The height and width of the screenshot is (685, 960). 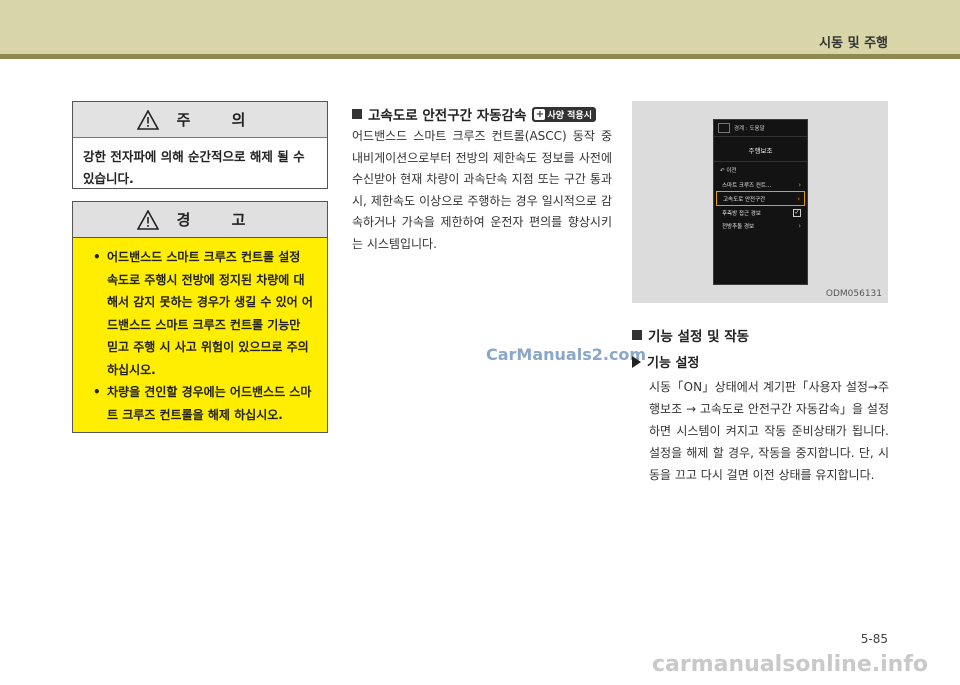 I want to click on screen-menu-item-selected: 고속도로 안전구간 ›, so click(x=760, y=198).